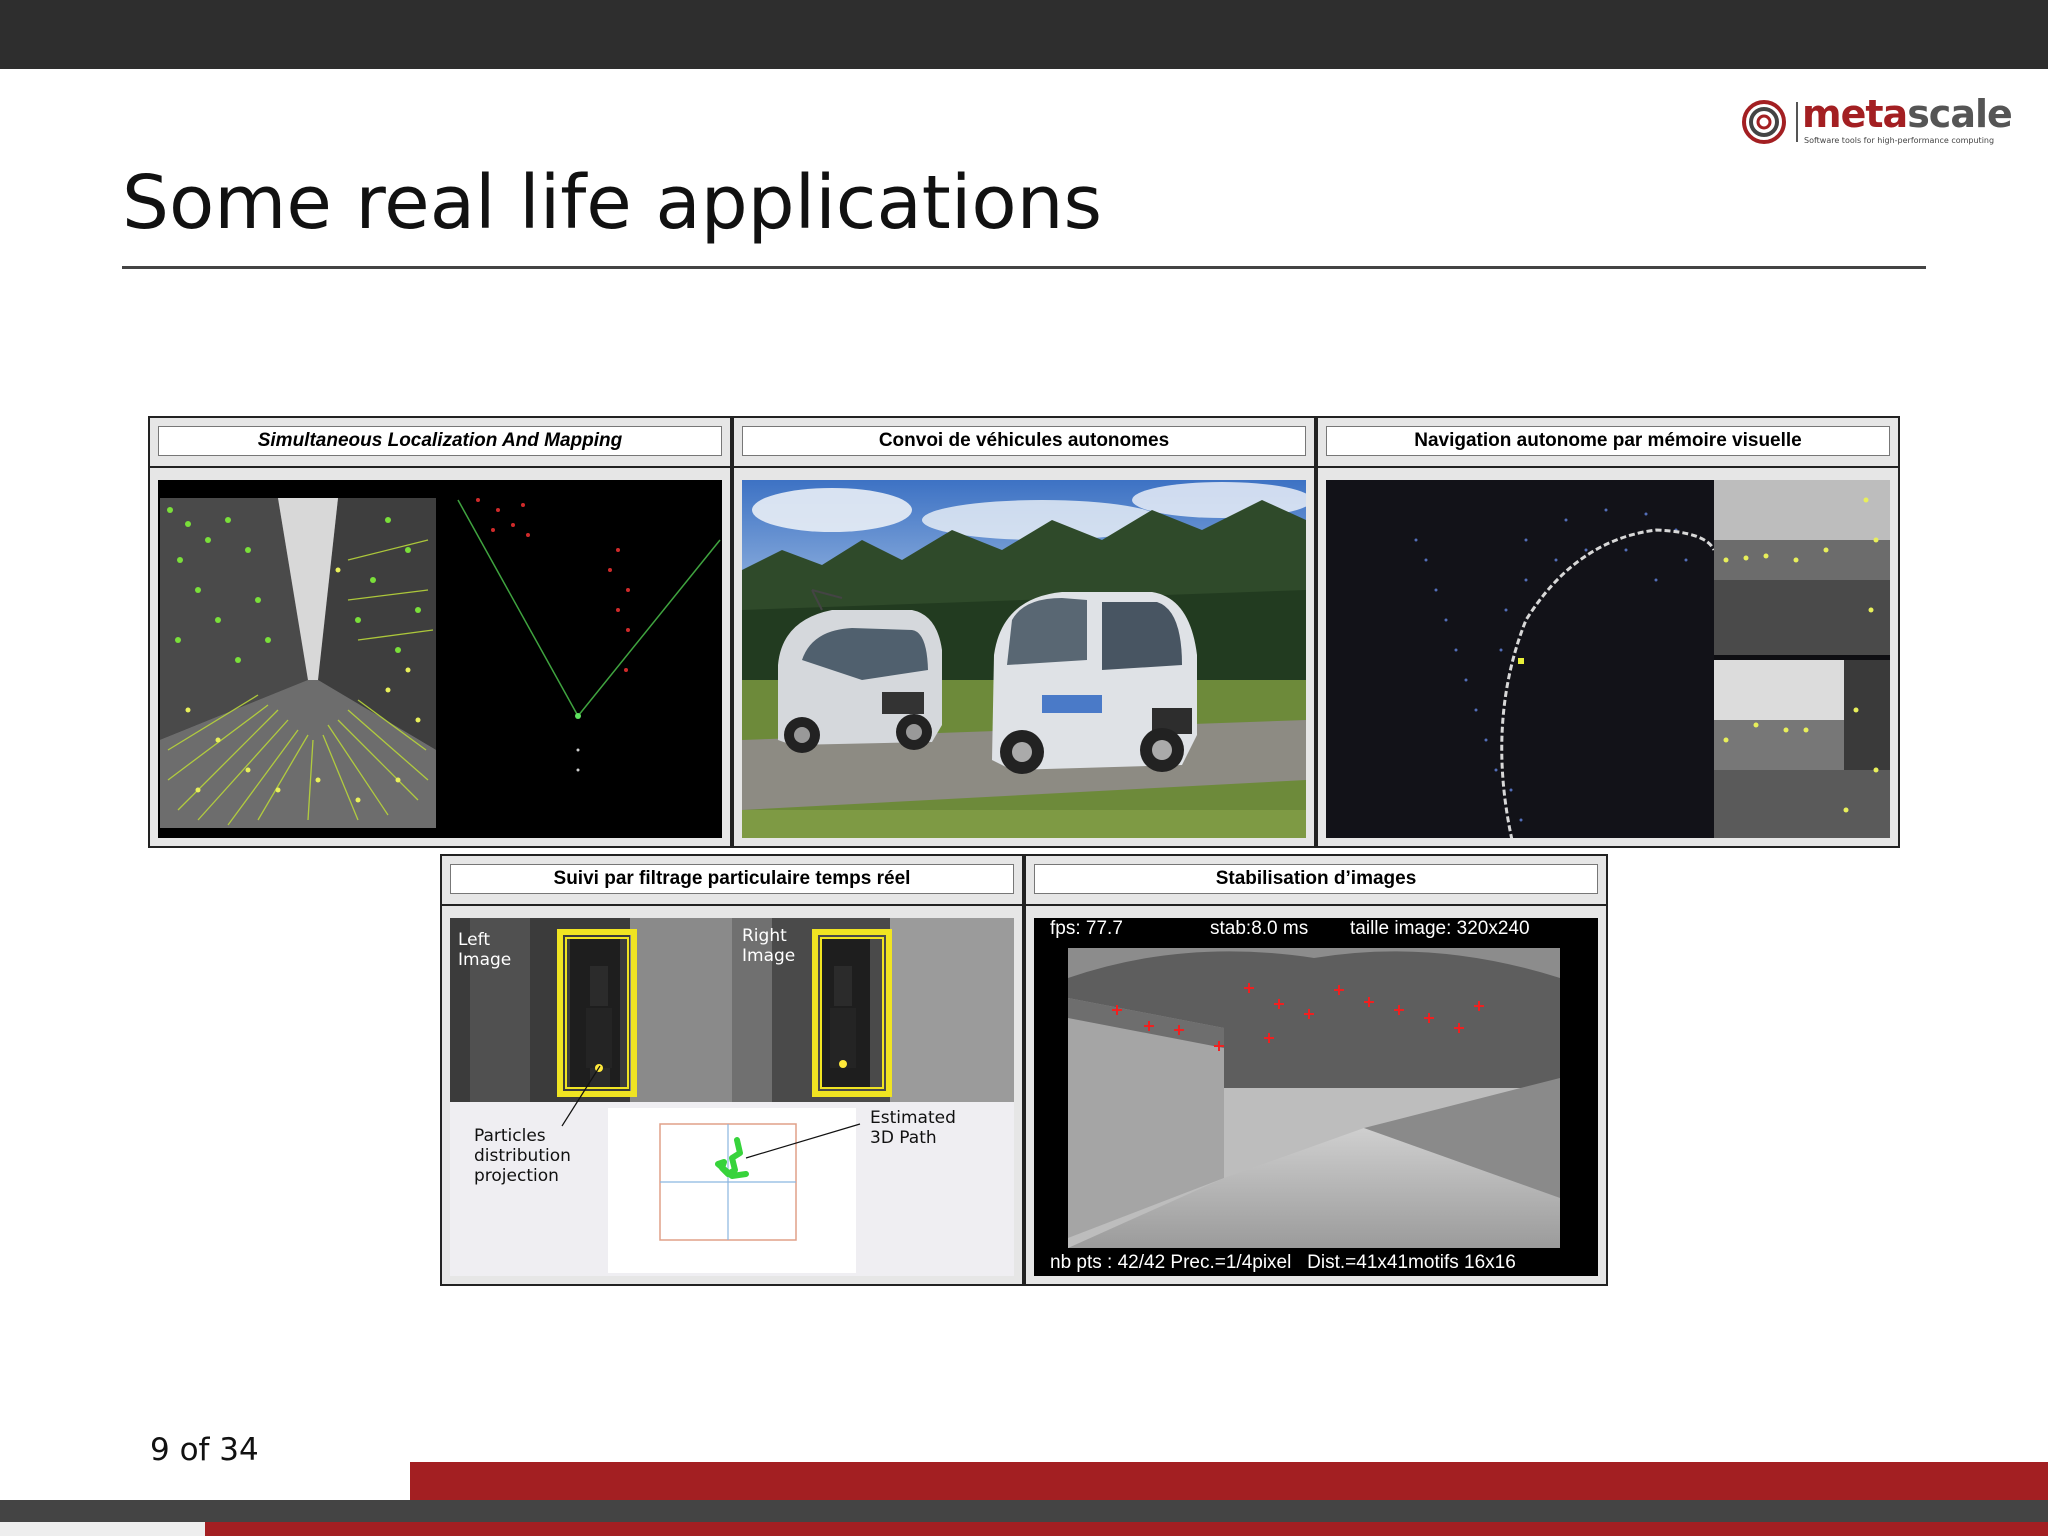  I want to click on metascale-logo-icon, so click(1764, 122).